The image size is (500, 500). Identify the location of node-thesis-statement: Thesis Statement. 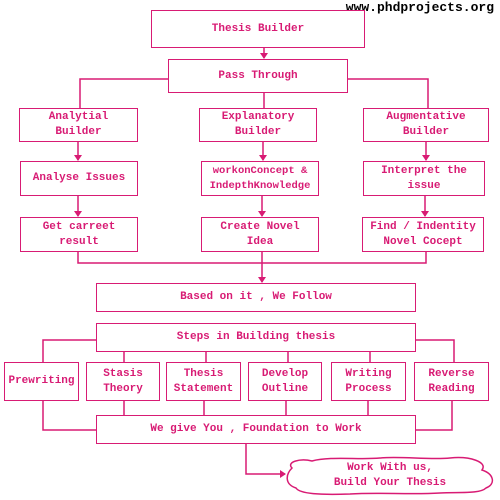
(203, 381).